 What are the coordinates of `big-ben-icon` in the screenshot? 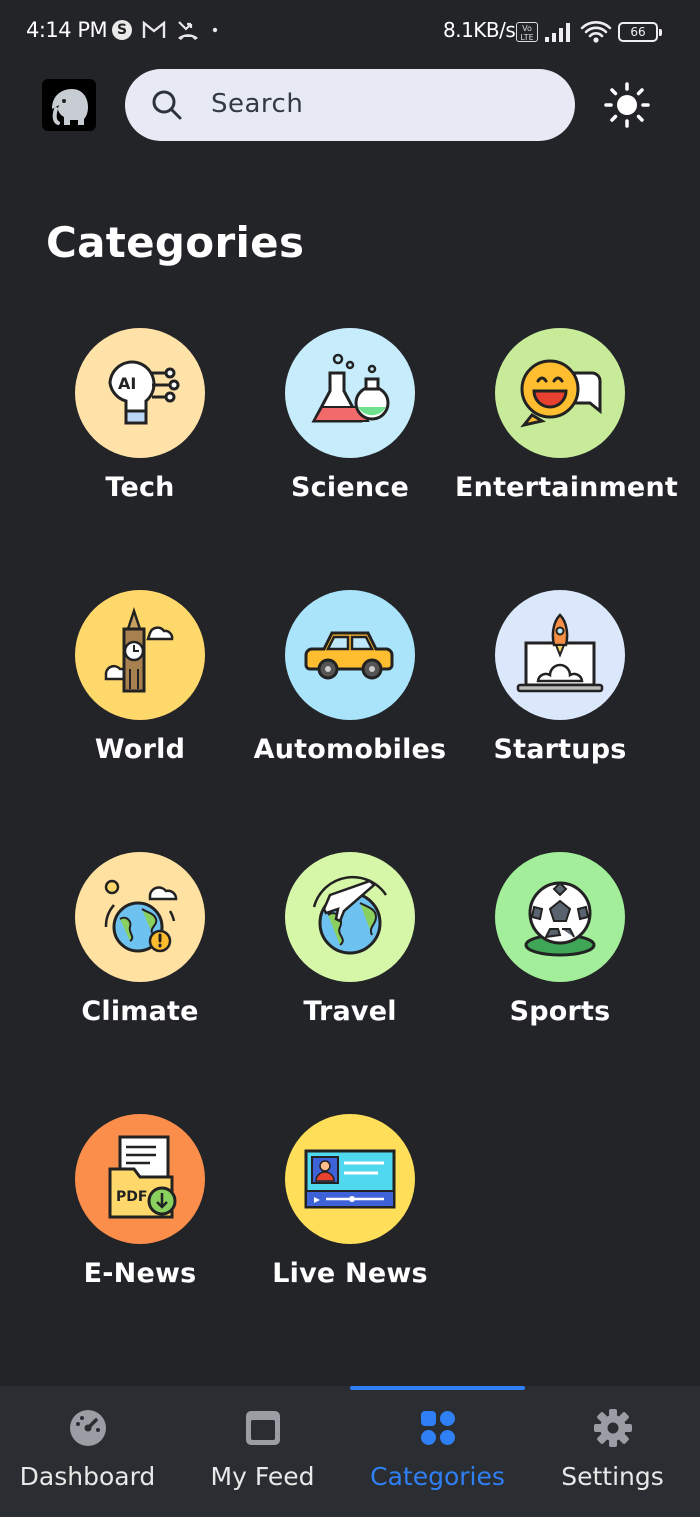 It's located at (139, 650).